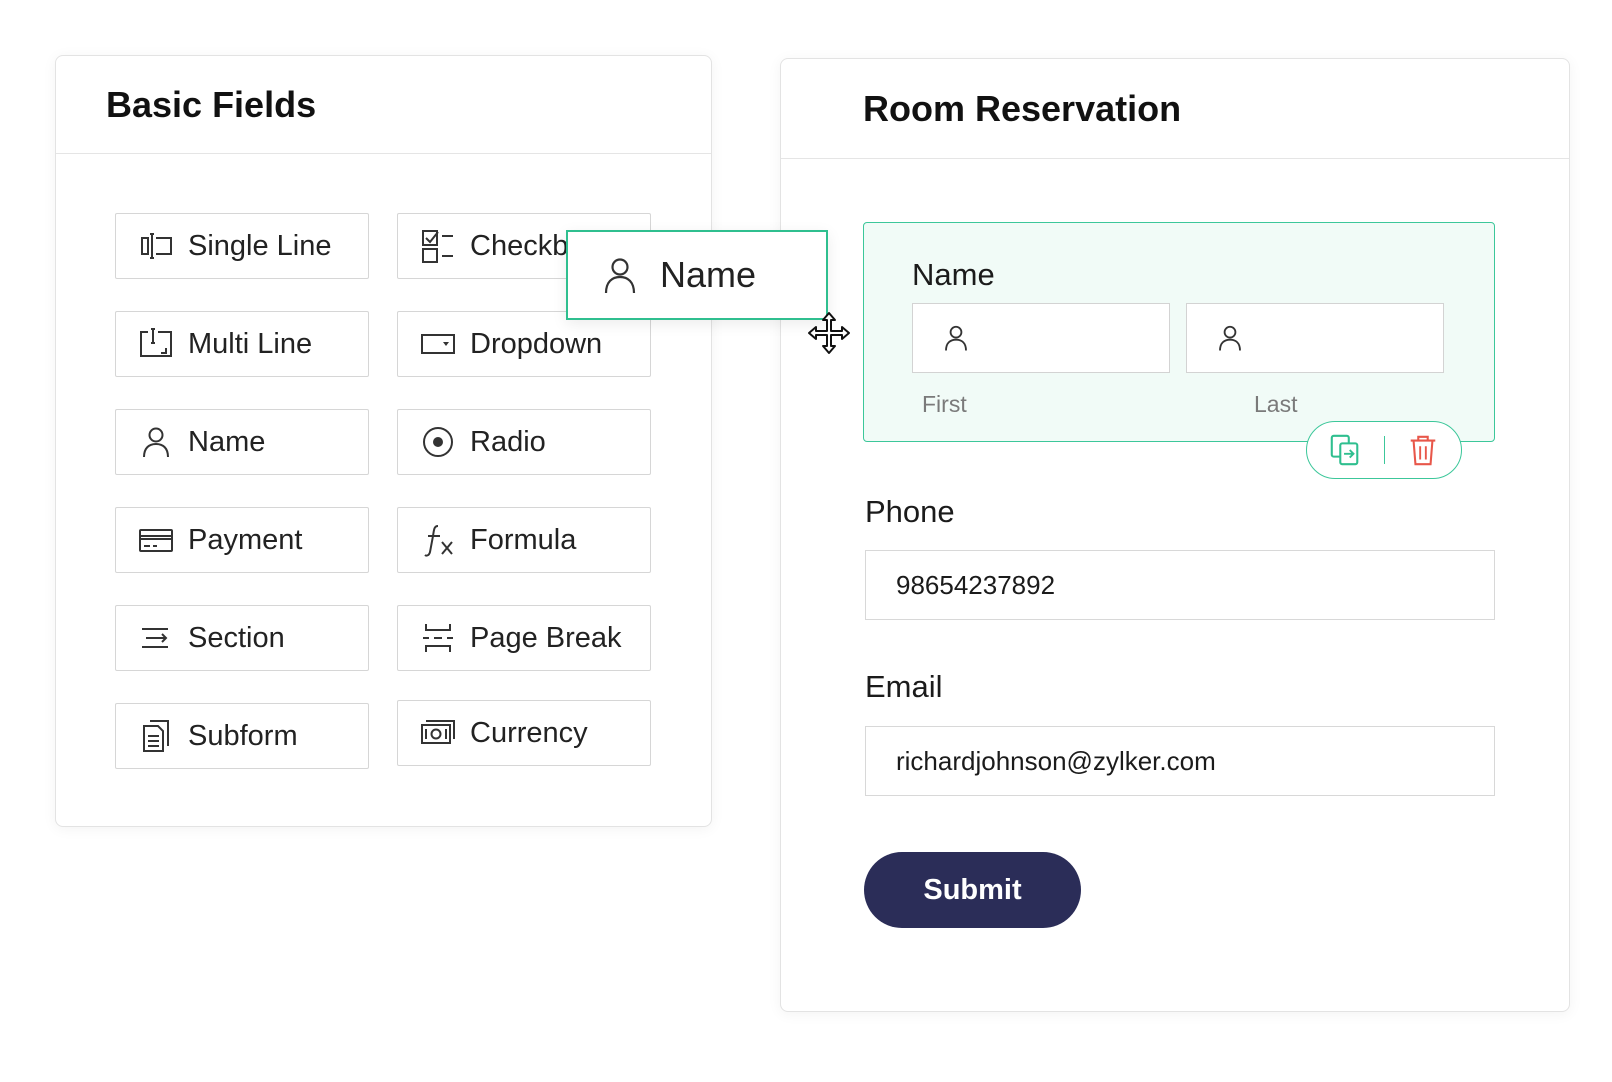 This screenshot has height=1082, width=1612. Describe the element at coordinates (529, 732) in the screenshot. I see `field-tile-label: Currency` at that location.